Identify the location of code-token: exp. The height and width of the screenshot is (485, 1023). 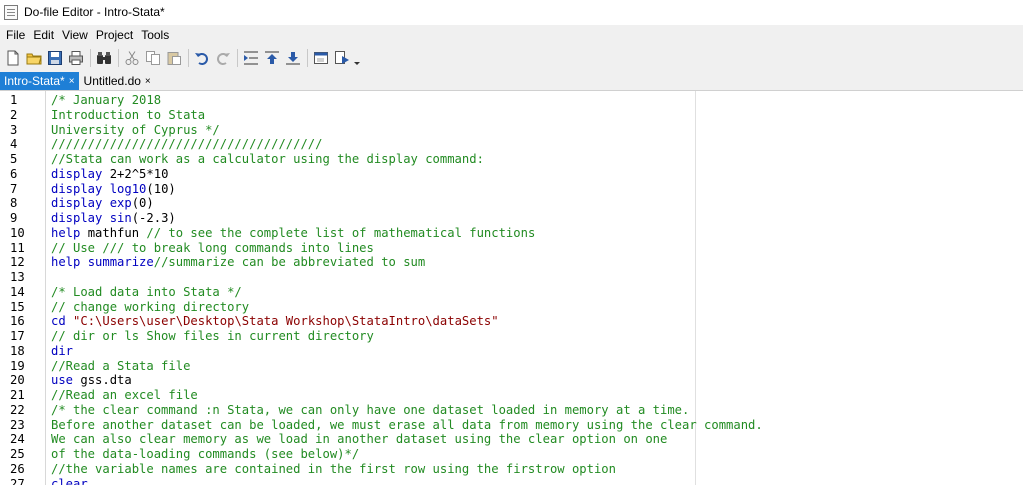
(120, 203).